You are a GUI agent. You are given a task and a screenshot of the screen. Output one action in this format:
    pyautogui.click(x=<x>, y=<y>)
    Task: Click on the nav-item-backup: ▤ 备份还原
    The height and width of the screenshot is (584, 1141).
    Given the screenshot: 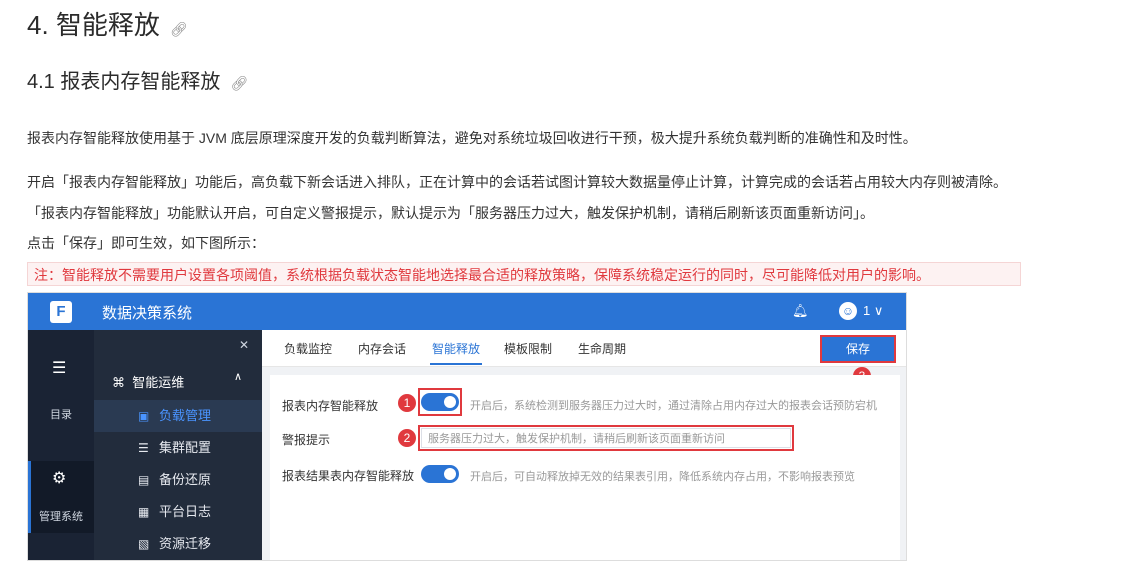 What is the action you would take?
    pyautogui.click(x=178, y=480)
    